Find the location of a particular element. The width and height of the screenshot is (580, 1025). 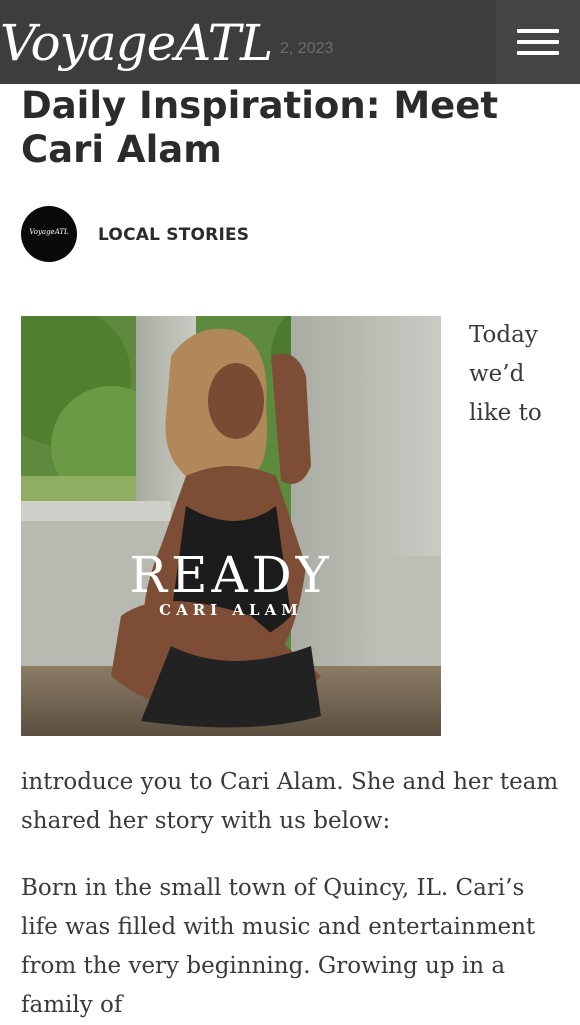

cover-title-text: READY is located at coordinates (231, 575).